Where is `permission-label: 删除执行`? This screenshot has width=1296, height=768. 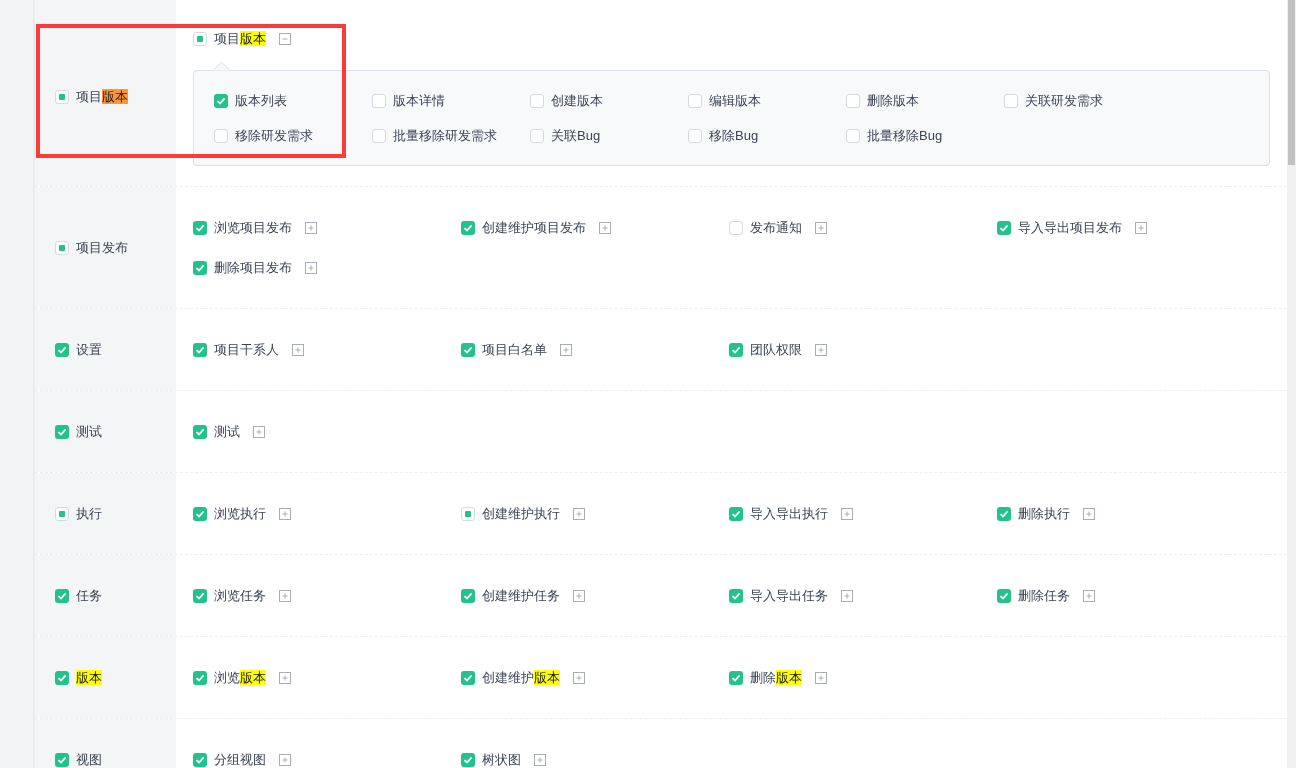
permission-label: 删除执行 is located at coordinates (1044, 513).